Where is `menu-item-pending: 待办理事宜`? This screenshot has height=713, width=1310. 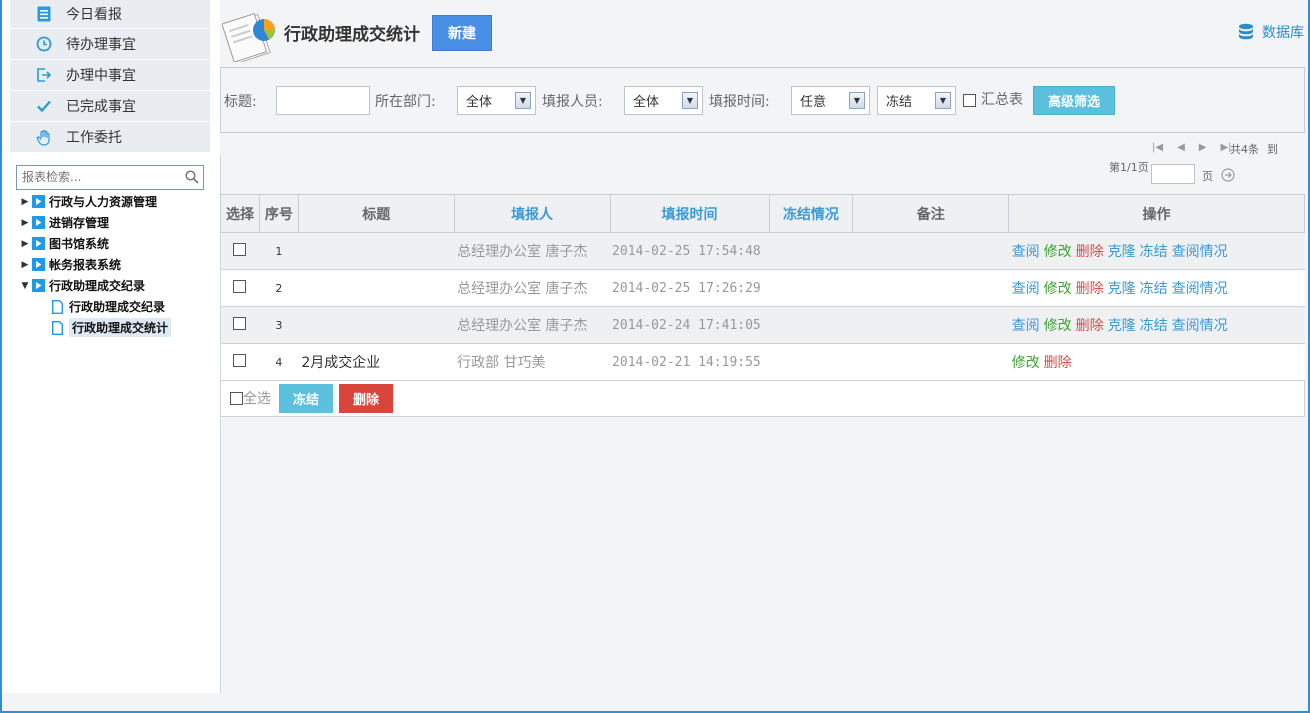 menu-item-pending: 待办理事宜 is located at coordinates (110, 44).